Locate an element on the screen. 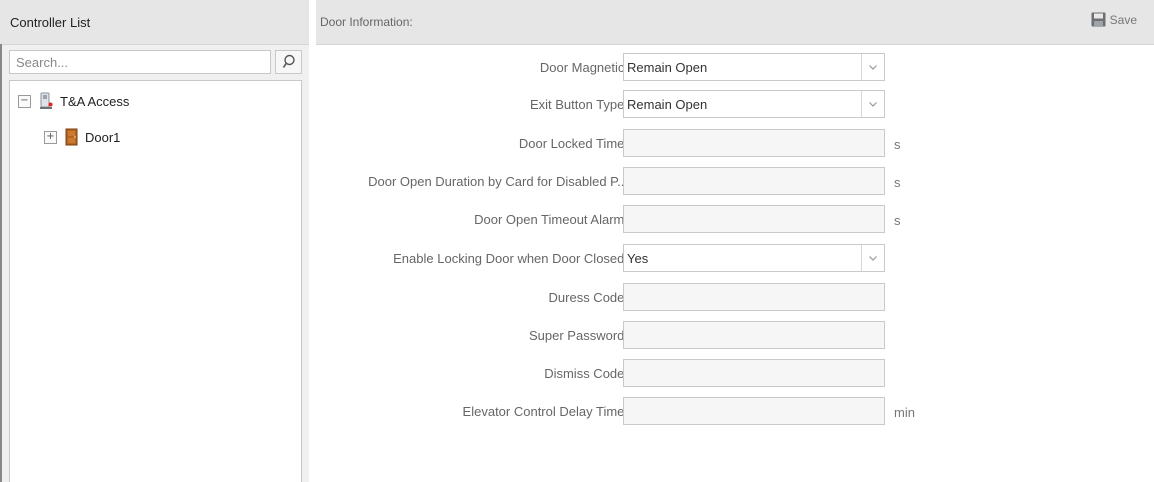  save-icon is located at coordinates (1098, 19).